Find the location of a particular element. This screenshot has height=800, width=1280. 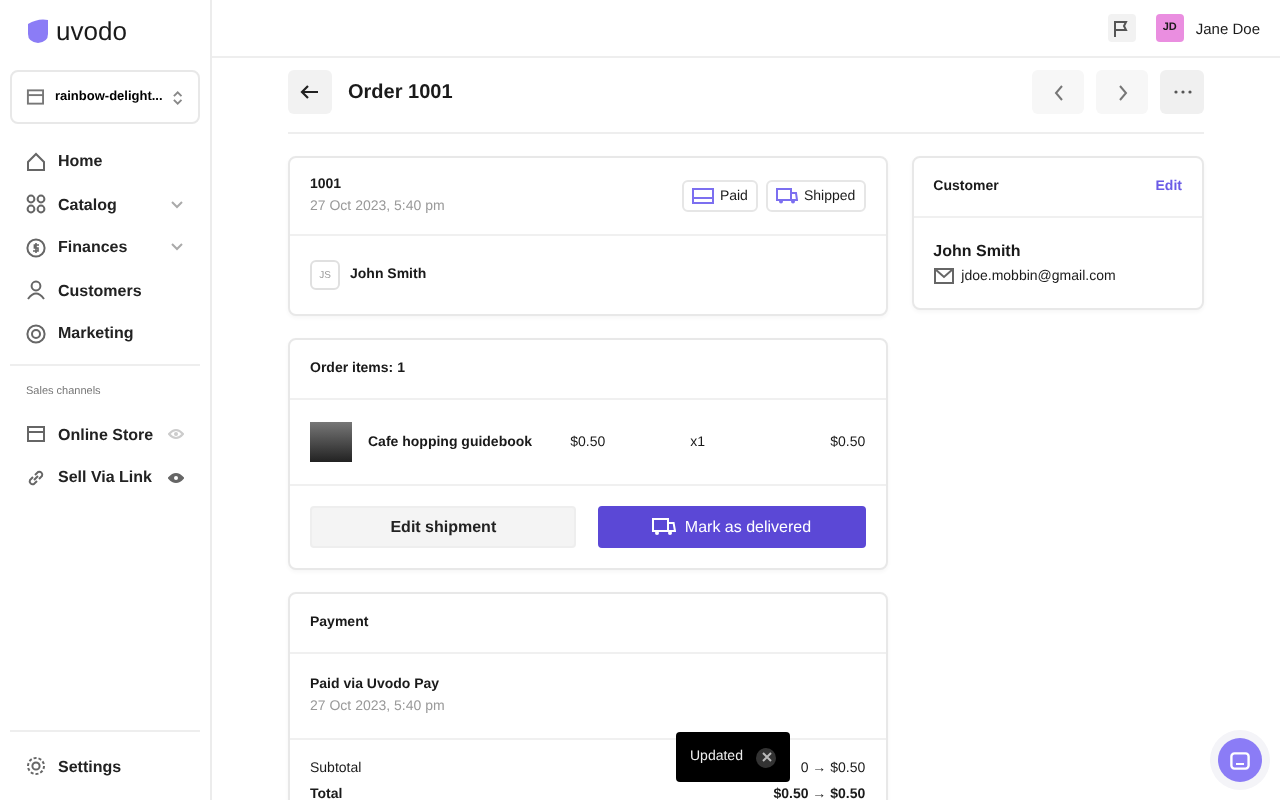

chat-icon is located at coordinates (1240, 760).